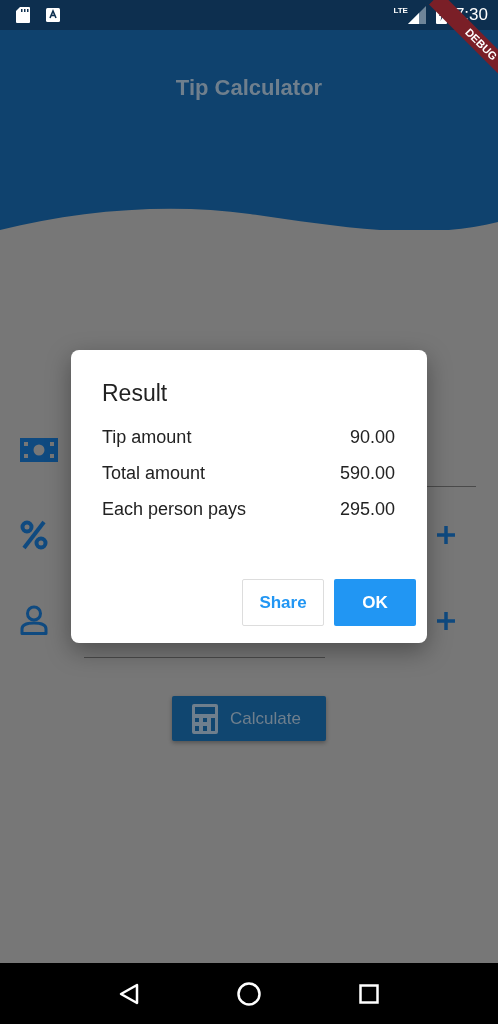 This screenshot has width=498, height=1024. What do you see at coordinates (174, 509) in the screenshot?
I see `result-label: Each person pays` at bounding box center [174, 509].